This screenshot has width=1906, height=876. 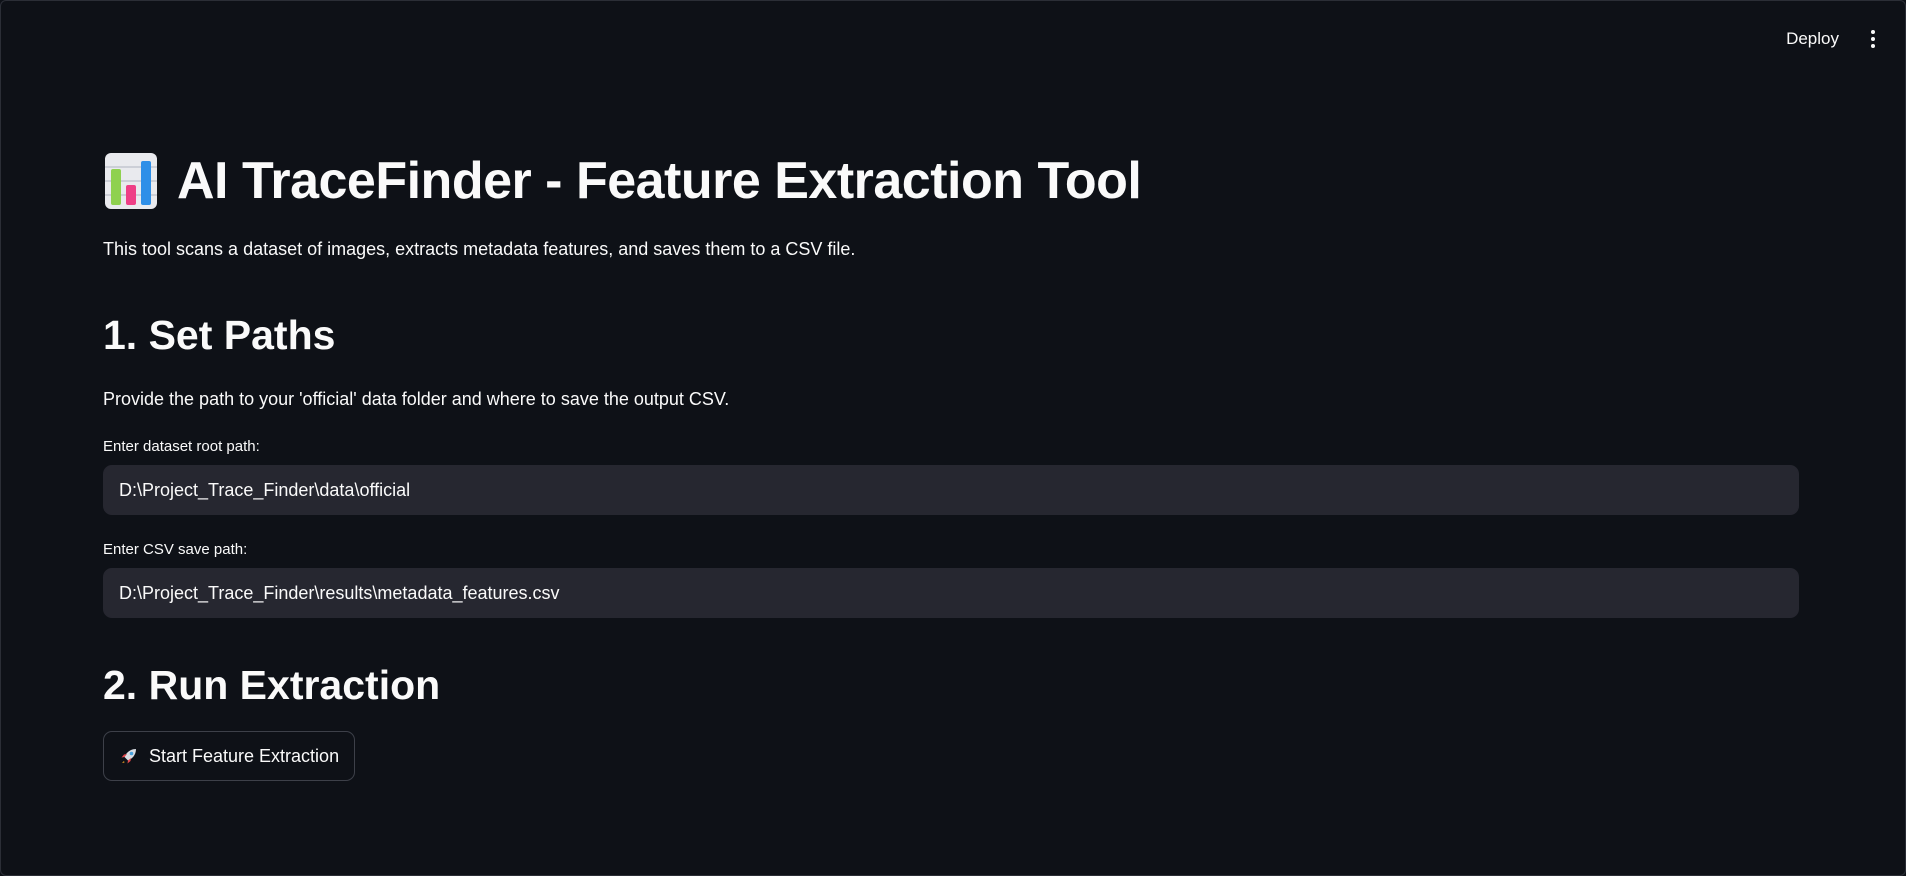 What do you see at coordinates (951, 593) in the screenshot?
I see `csv-path-input` at bounding box center [951, 593].